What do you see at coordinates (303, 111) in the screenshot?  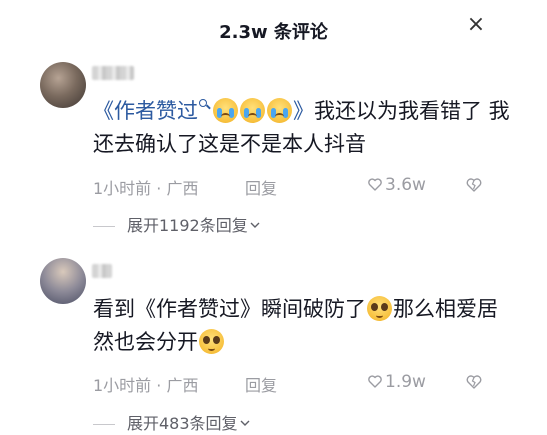 I see `book-title-close: 》` at bounding box center [303, 111].